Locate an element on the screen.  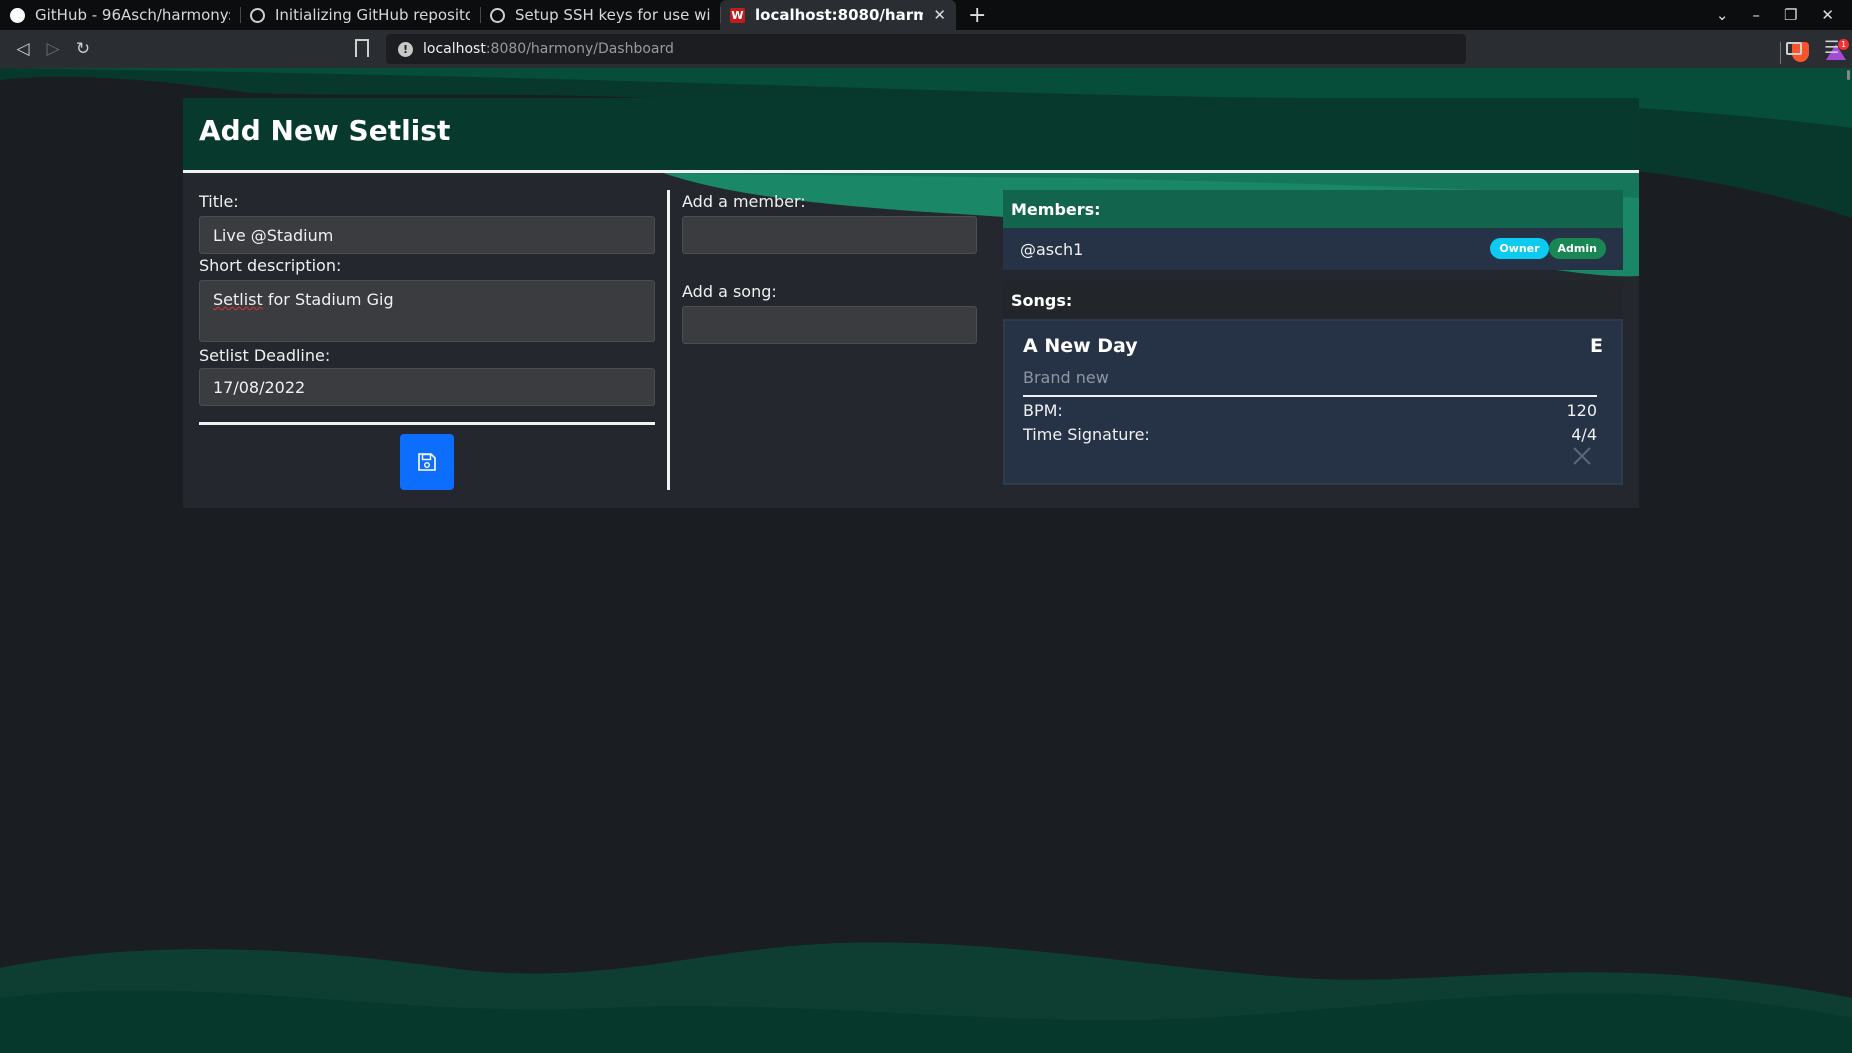
add-song-input is located at coordinates (829, 325).